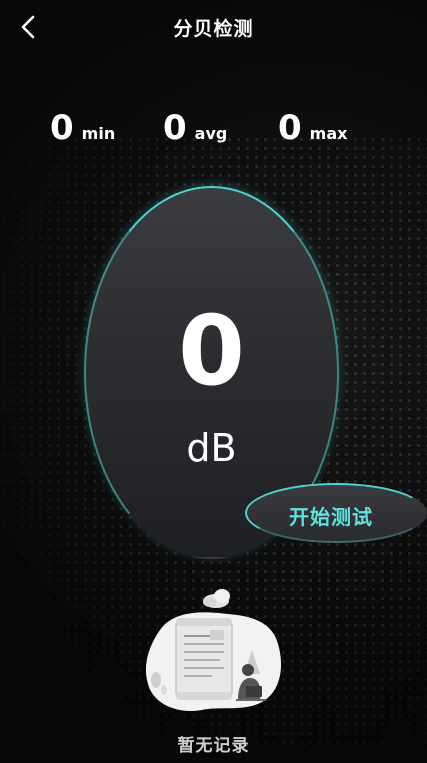  What do you see at coordinates (211, 448) in the screenshot?
I see `gauge-unit: dB` at bounding box center [211, 448].